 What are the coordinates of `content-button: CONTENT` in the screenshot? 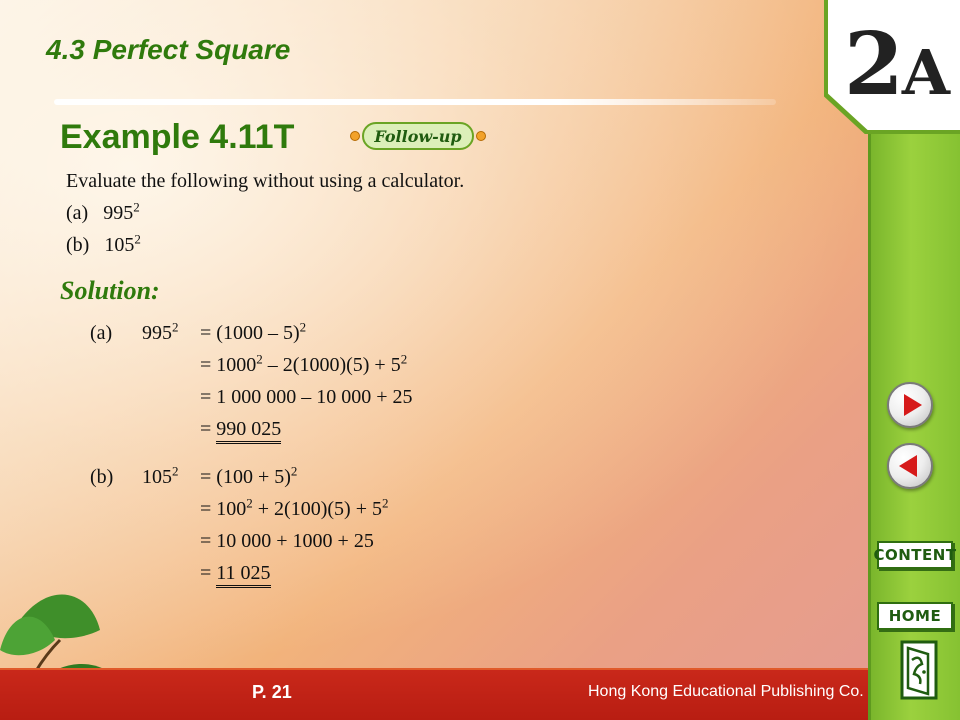 It's located at (914, 555).